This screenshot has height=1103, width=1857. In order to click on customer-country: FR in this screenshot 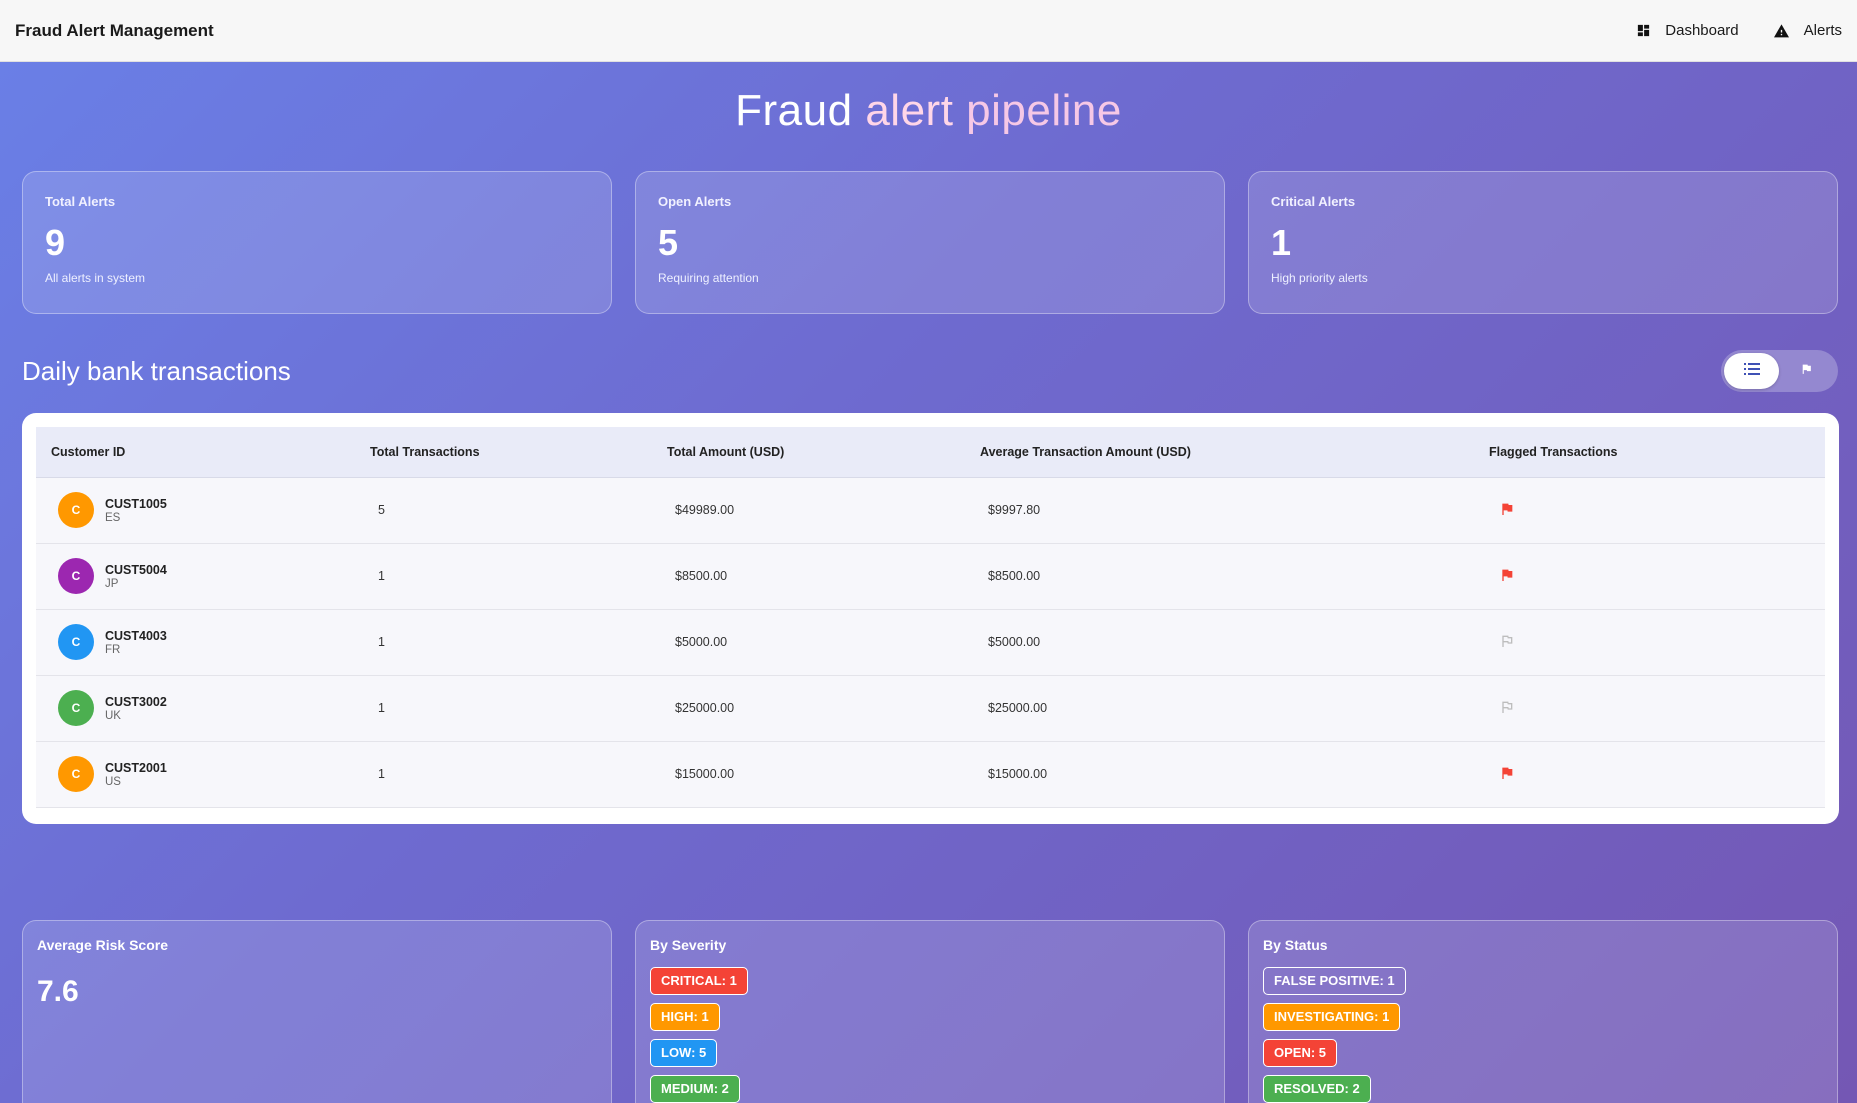, I will do `click(113, 649)`.